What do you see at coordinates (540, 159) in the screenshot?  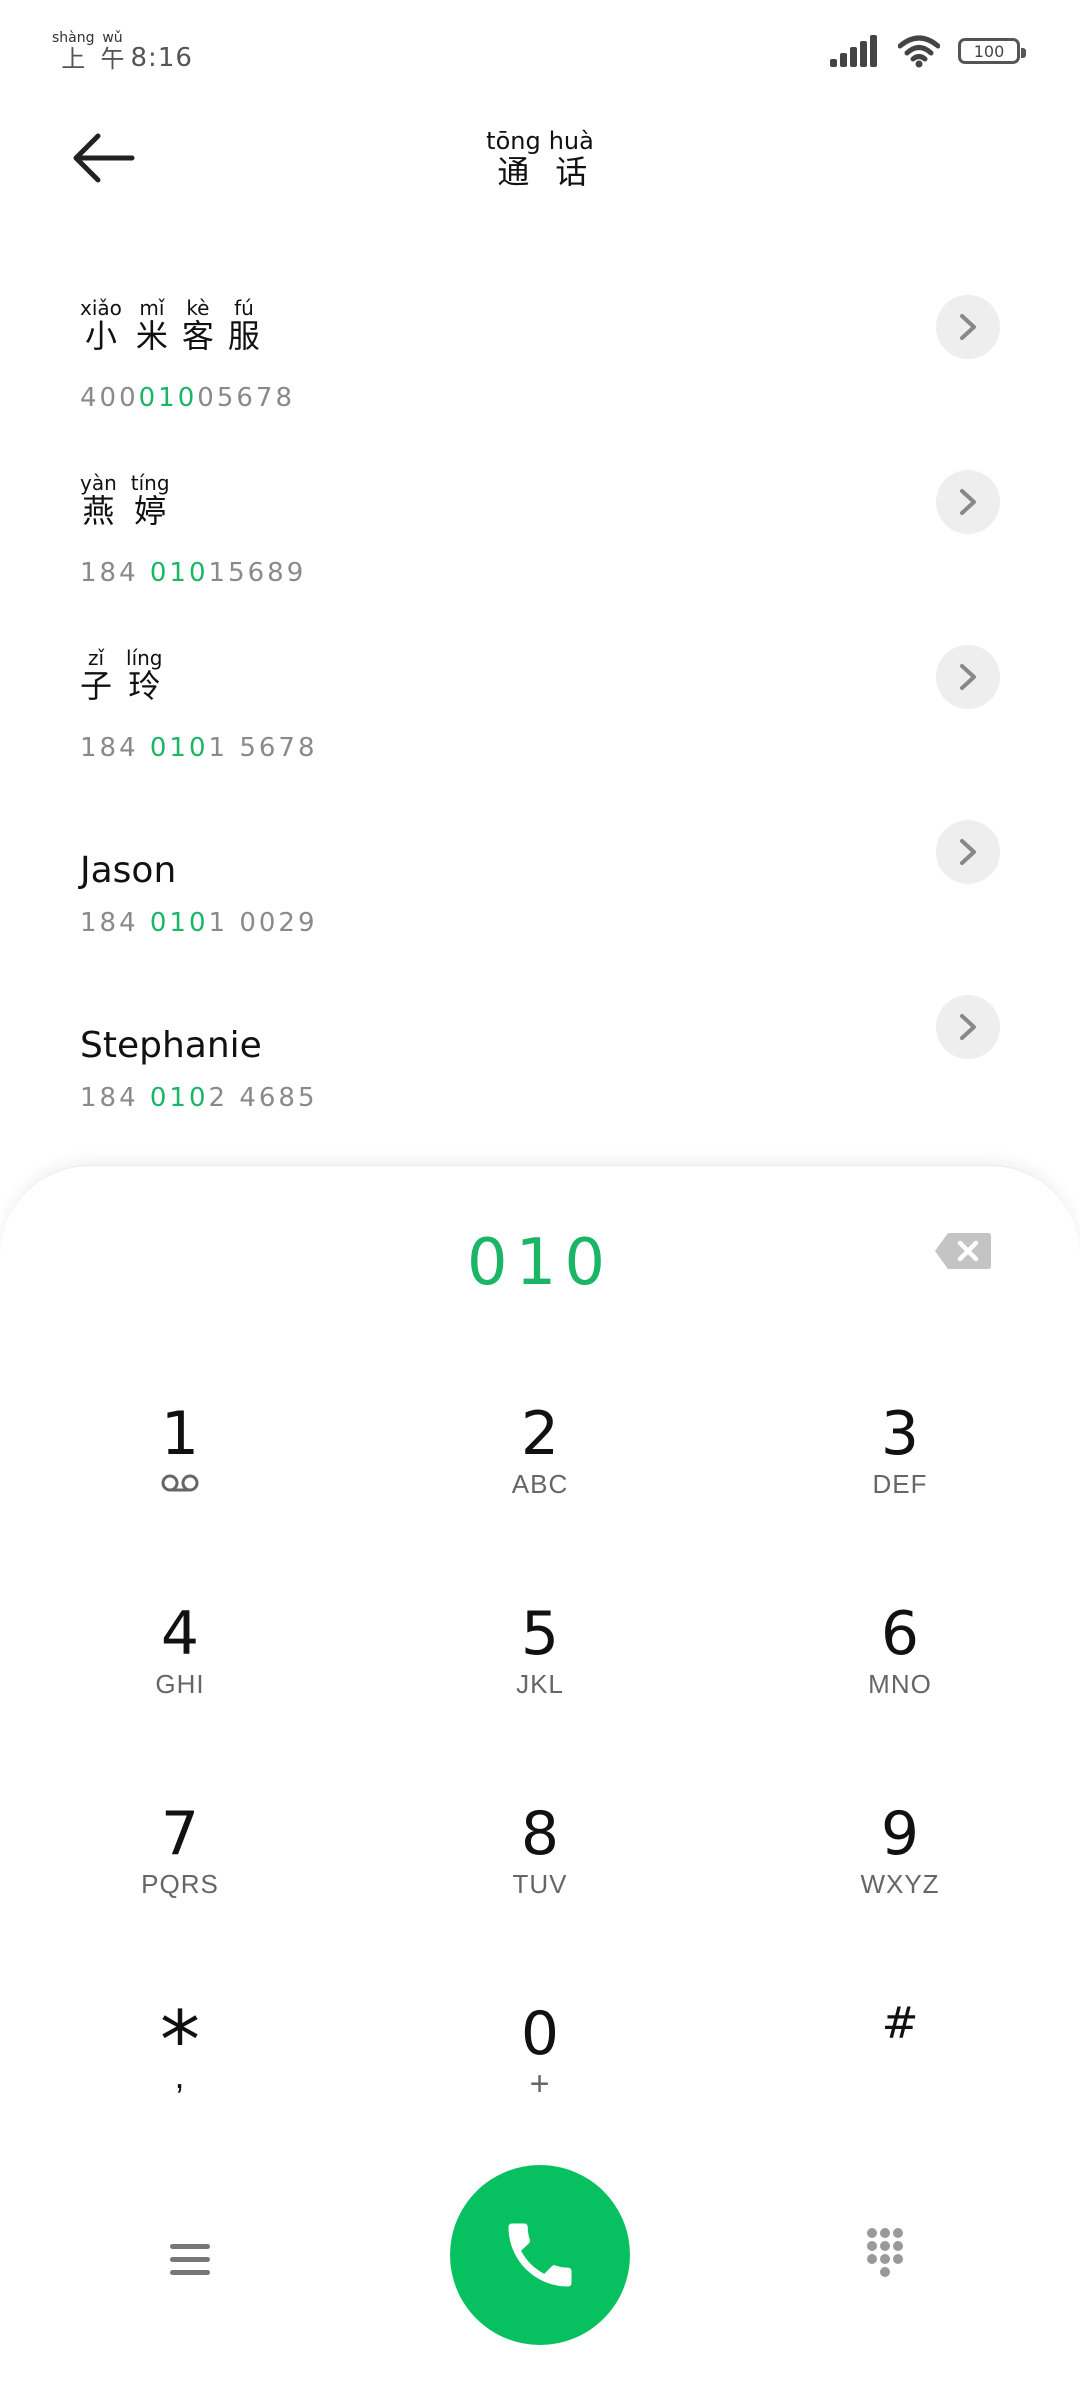 I see `page-title: tōng 通 huà 话` at bounding box center [540, 159].